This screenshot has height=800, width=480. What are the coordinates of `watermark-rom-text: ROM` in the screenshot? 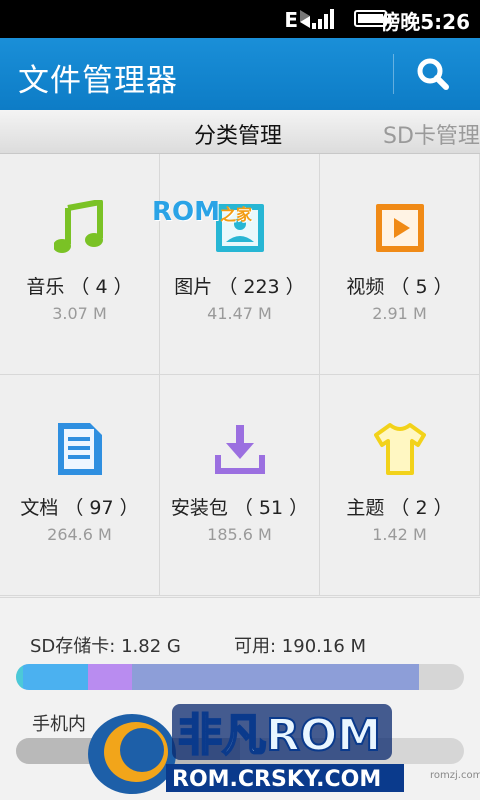 It's located at (186, 212).